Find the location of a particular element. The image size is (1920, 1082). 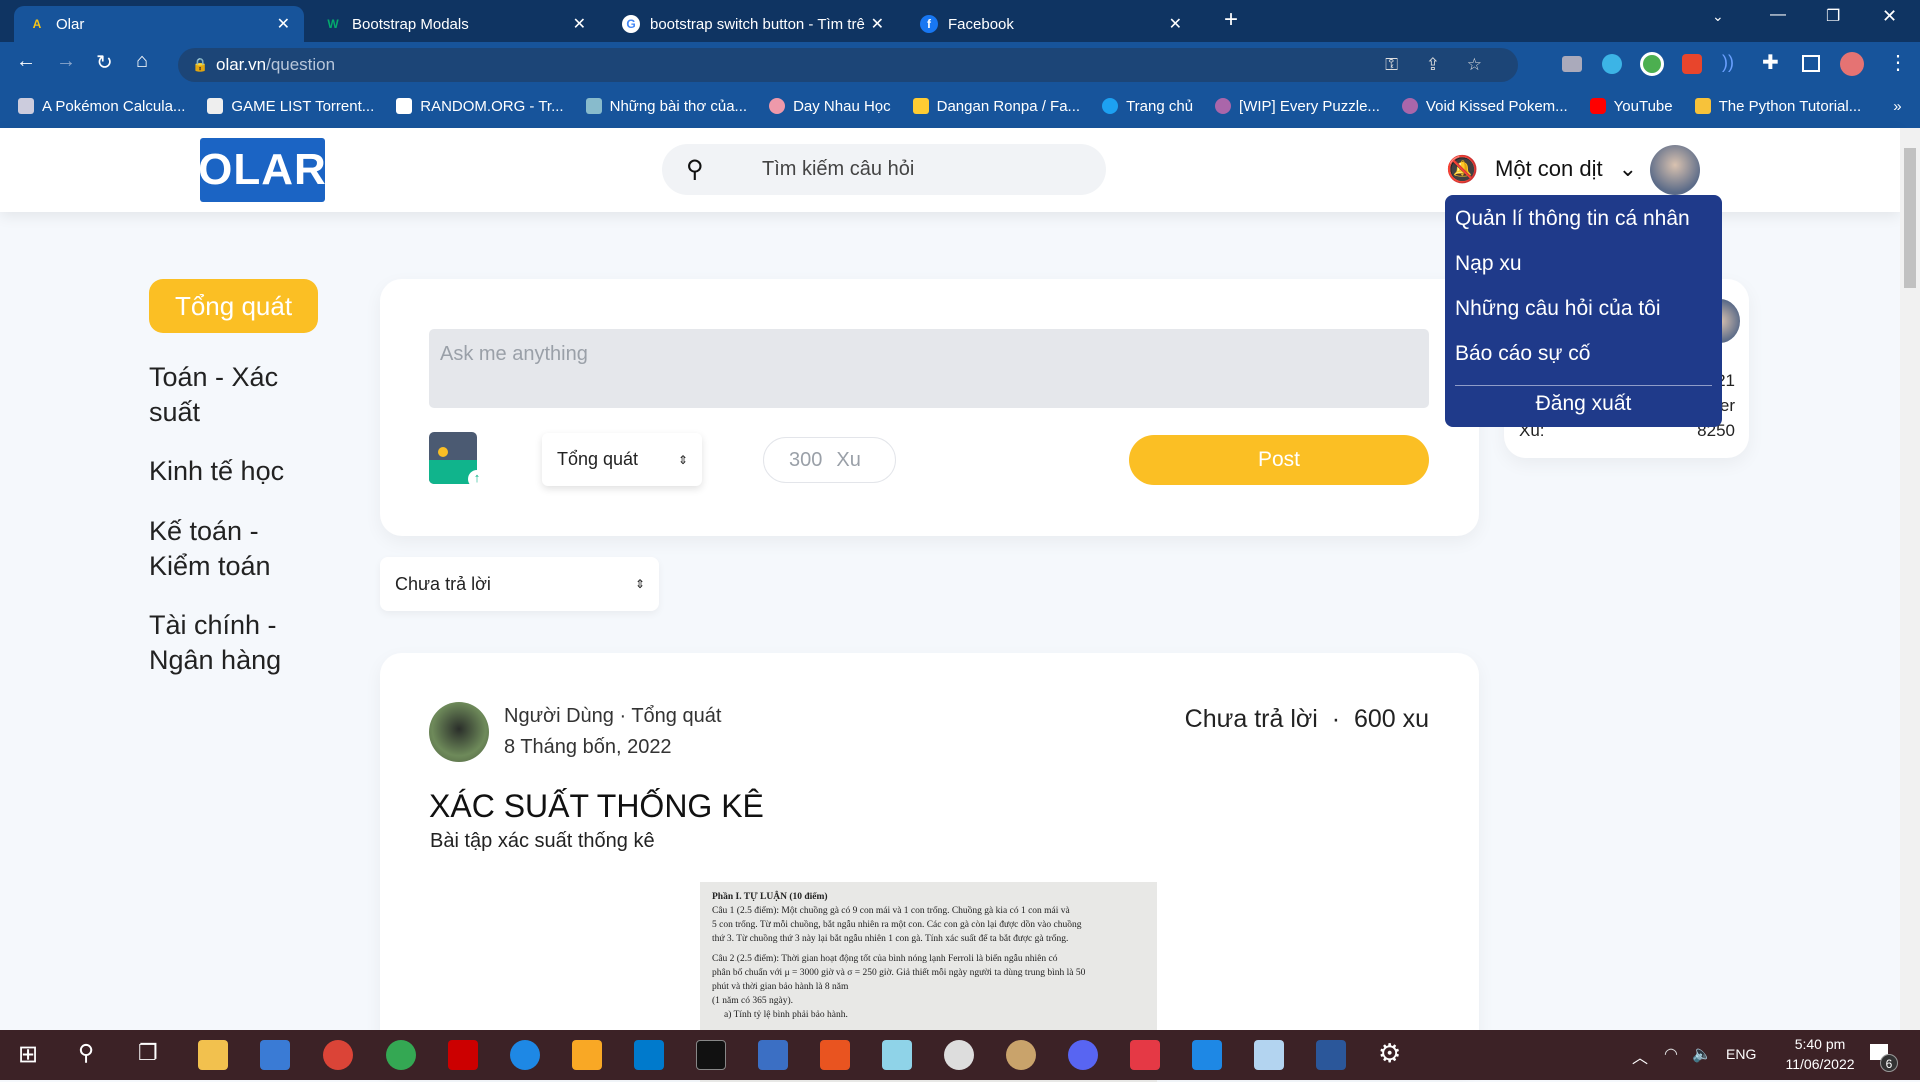

search-taskbar-icon: ⚲ is located at coordinates (86, 1053).